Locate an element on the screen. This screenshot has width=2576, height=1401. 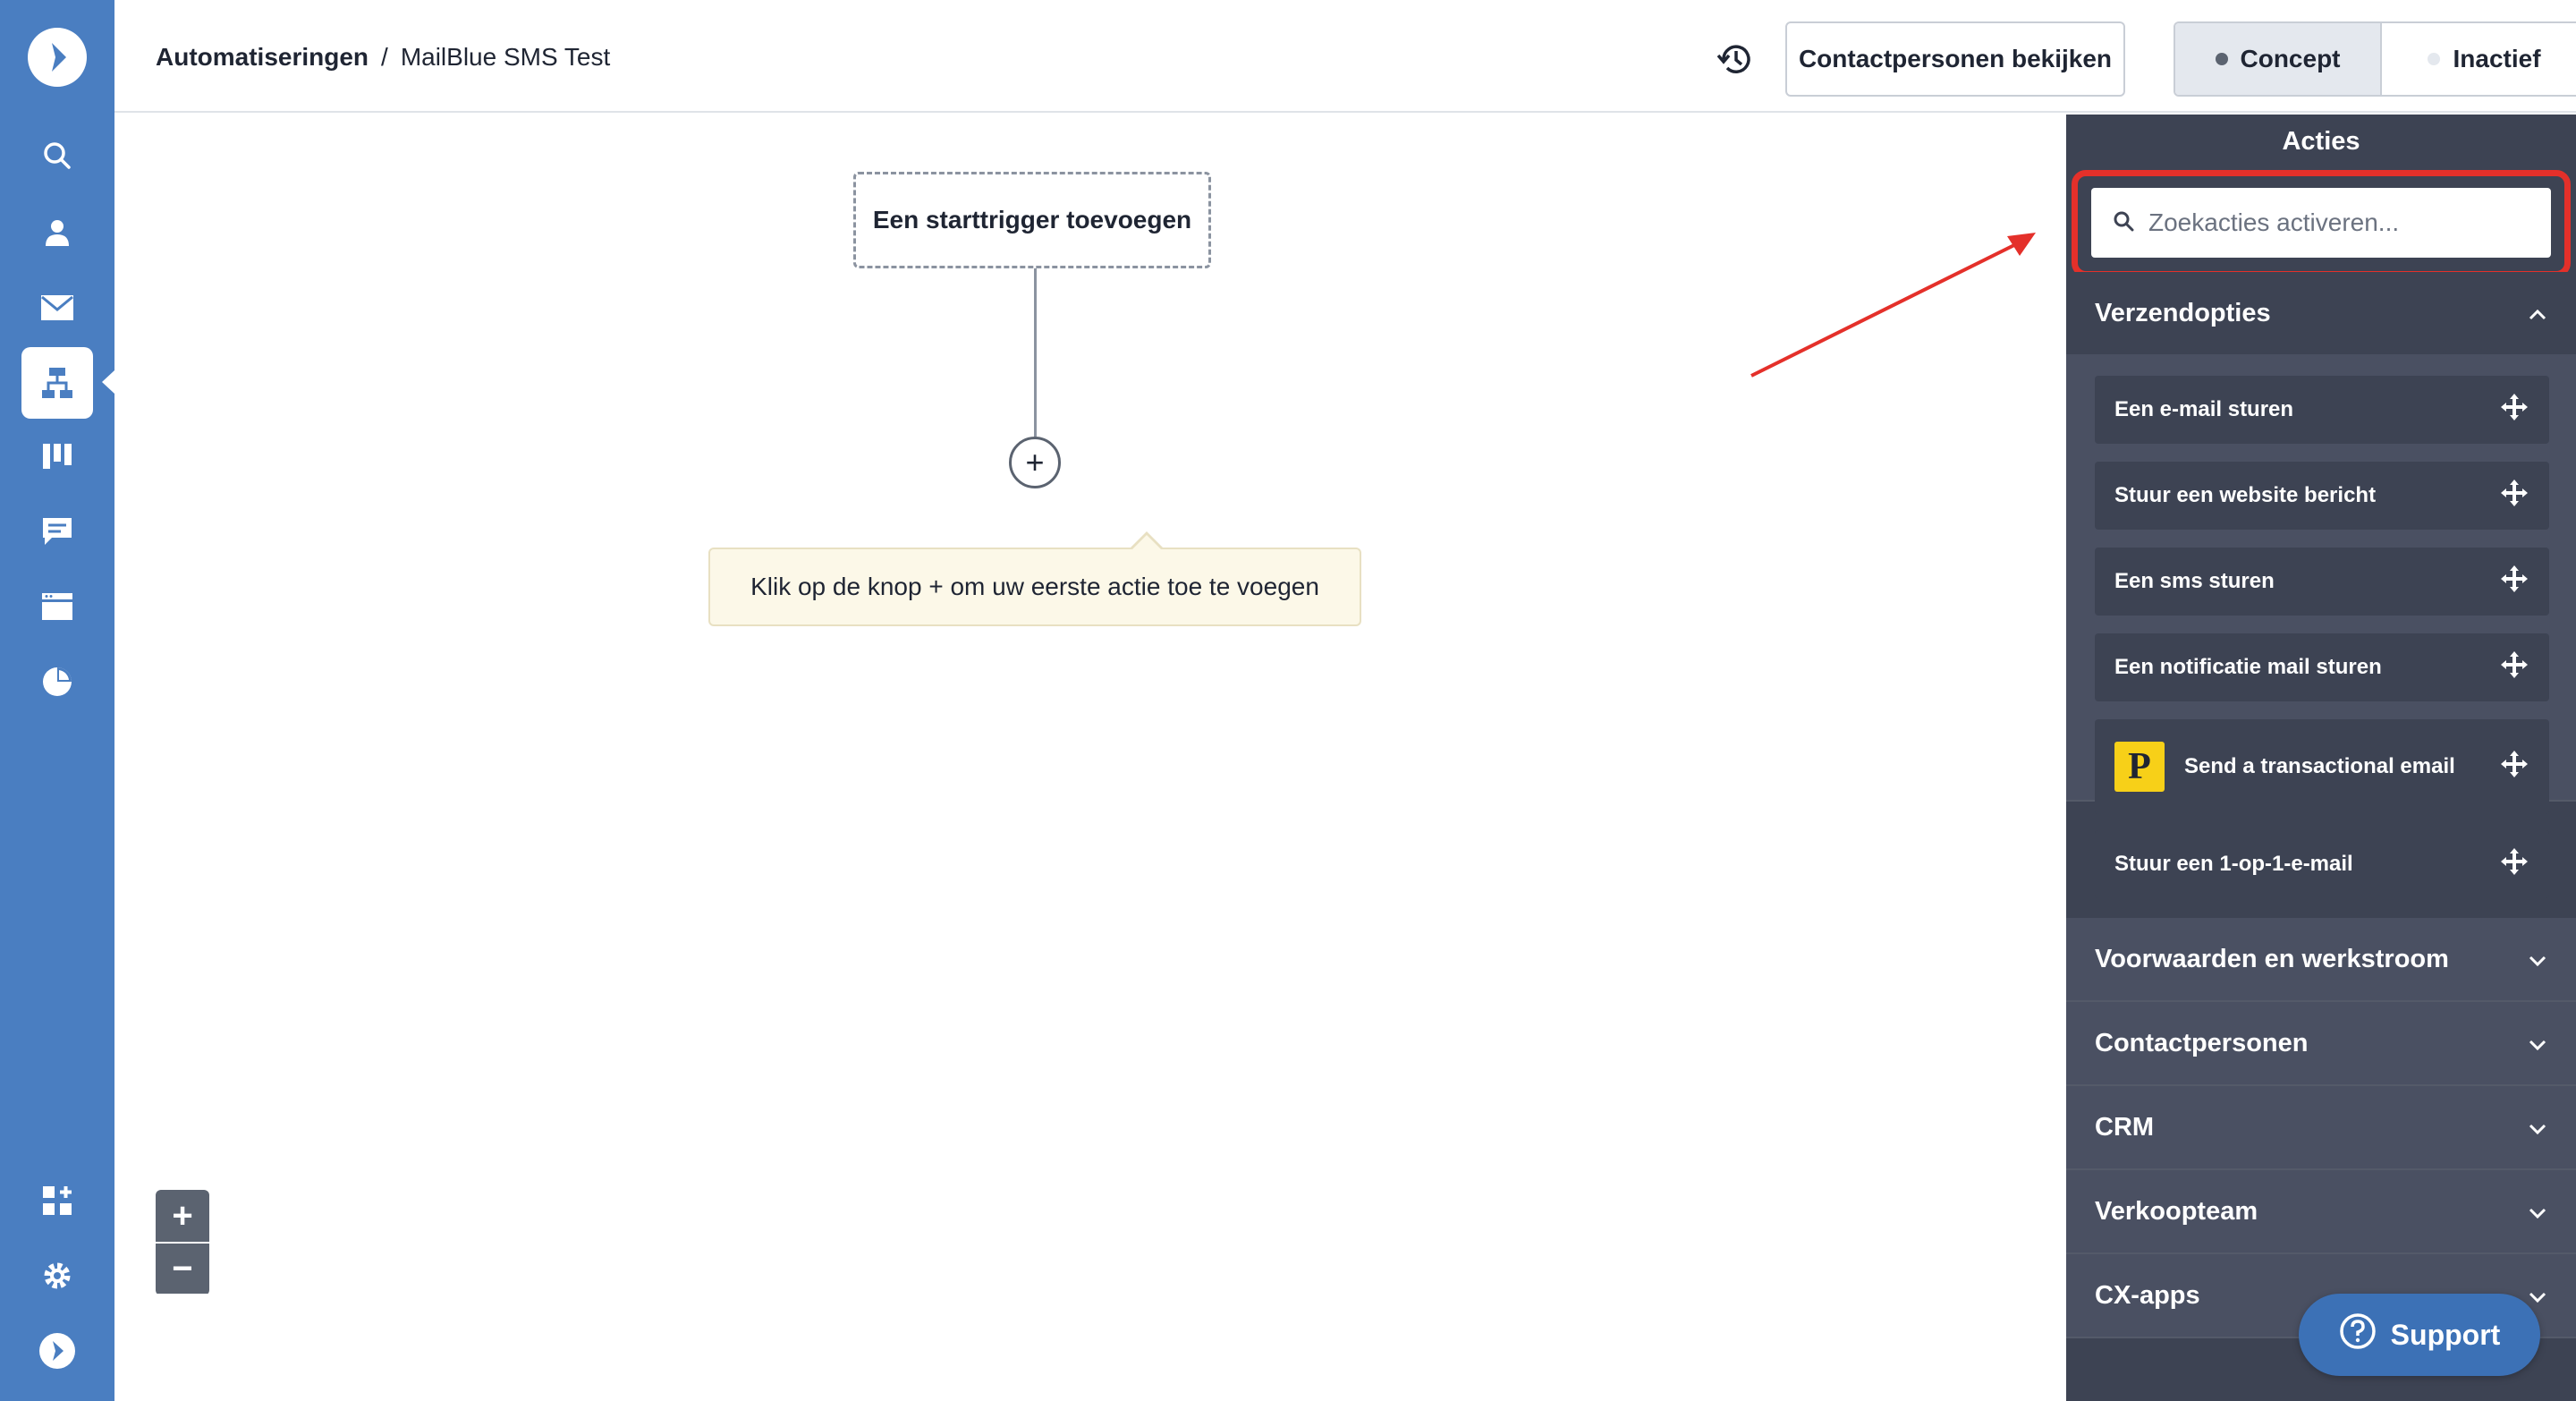
action-item: Een notificatie mail sturen is located at coordinates (2322, 667).